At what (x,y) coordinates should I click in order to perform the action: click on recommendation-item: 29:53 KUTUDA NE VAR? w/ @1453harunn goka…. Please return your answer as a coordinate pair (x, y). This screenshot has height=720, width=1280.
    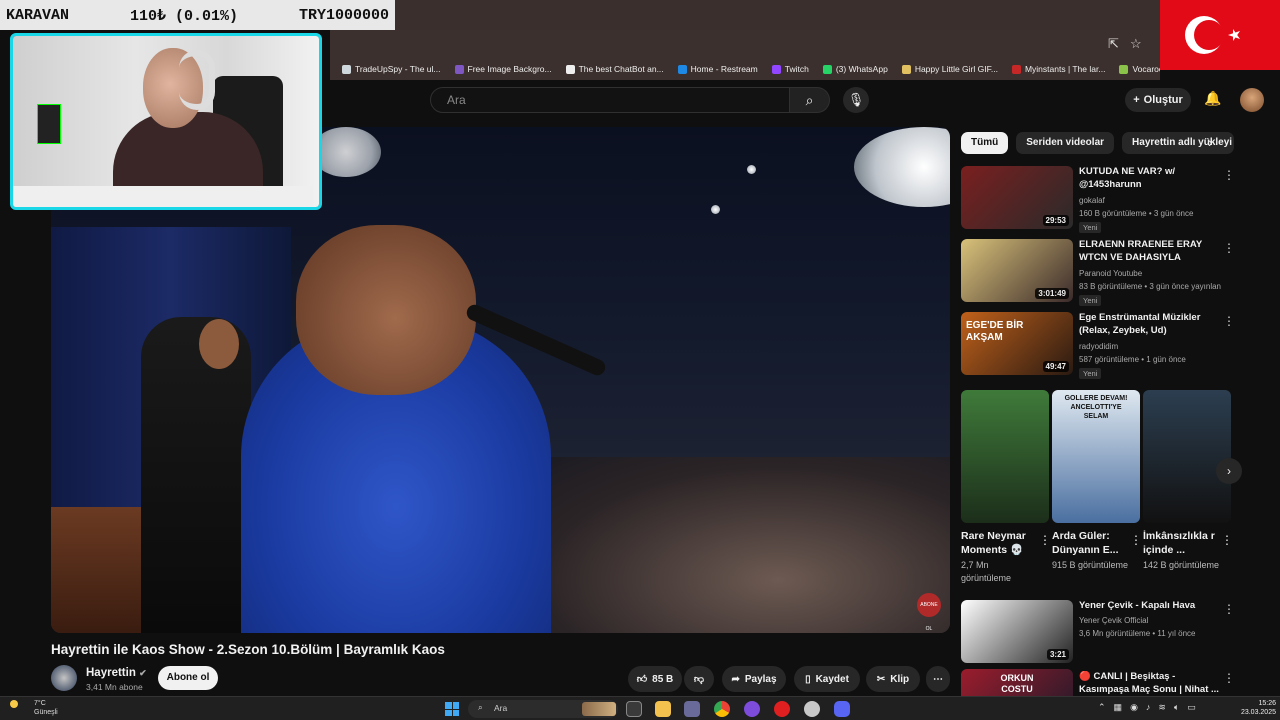
    Looking at the image, I should click on (1111, 199).